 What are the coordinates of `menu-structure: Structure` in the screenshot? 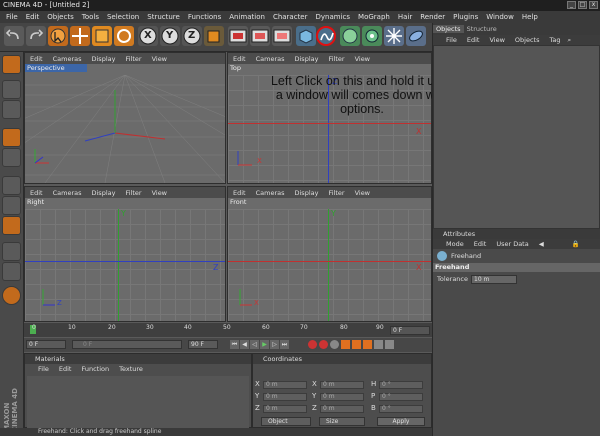 It's located at (163, 17).